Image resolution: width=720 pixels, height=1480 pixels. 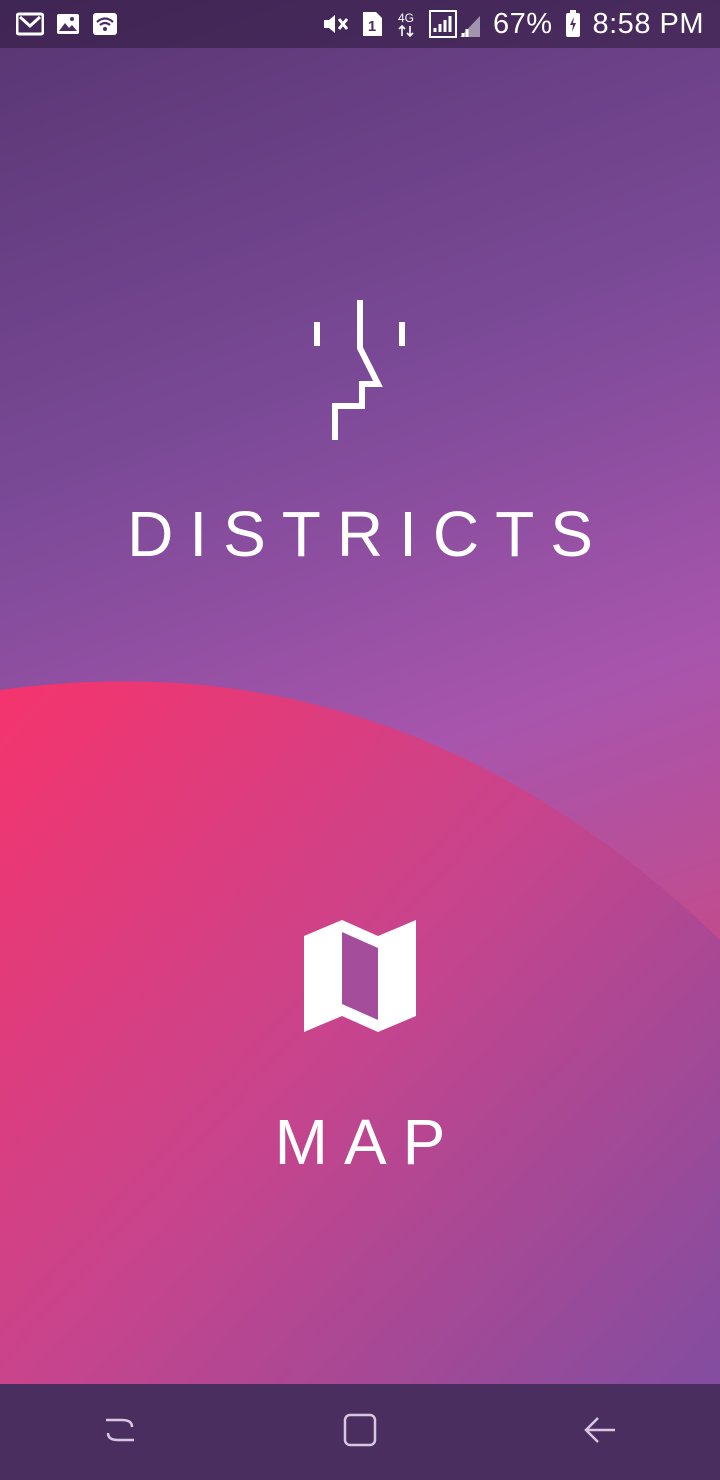 I want to click on recent-apps-button, so click(x=120, y=1432).